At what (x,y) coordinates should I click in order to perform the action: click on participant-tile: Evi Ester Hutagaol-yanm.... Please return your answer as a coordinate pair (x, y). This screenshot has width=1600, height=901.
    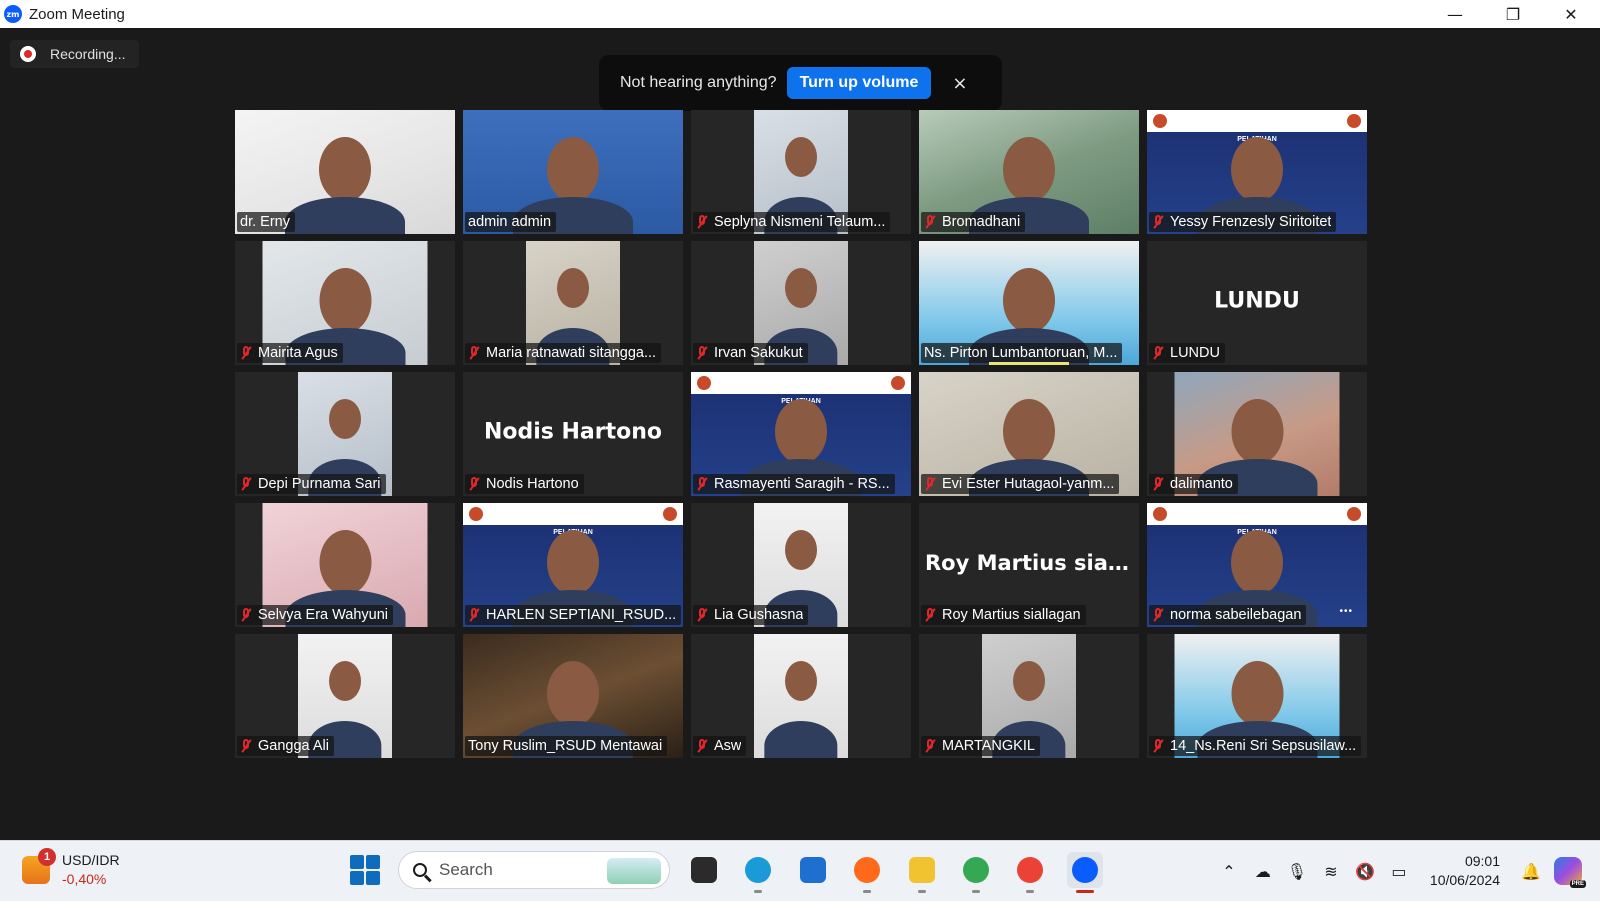
    Looking at the image, I should click on (1029, 434).